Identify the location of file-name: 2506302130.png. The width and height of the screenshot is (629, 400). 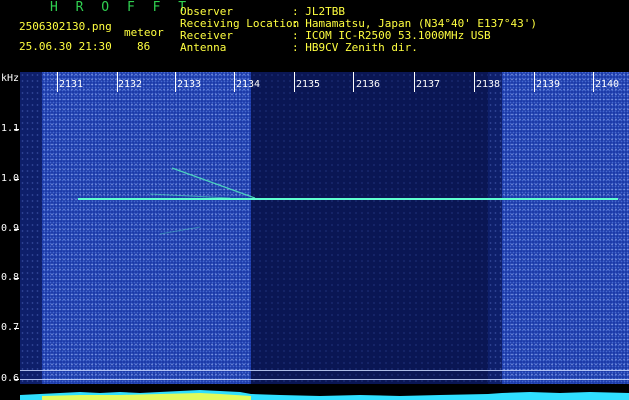
(65, 26).